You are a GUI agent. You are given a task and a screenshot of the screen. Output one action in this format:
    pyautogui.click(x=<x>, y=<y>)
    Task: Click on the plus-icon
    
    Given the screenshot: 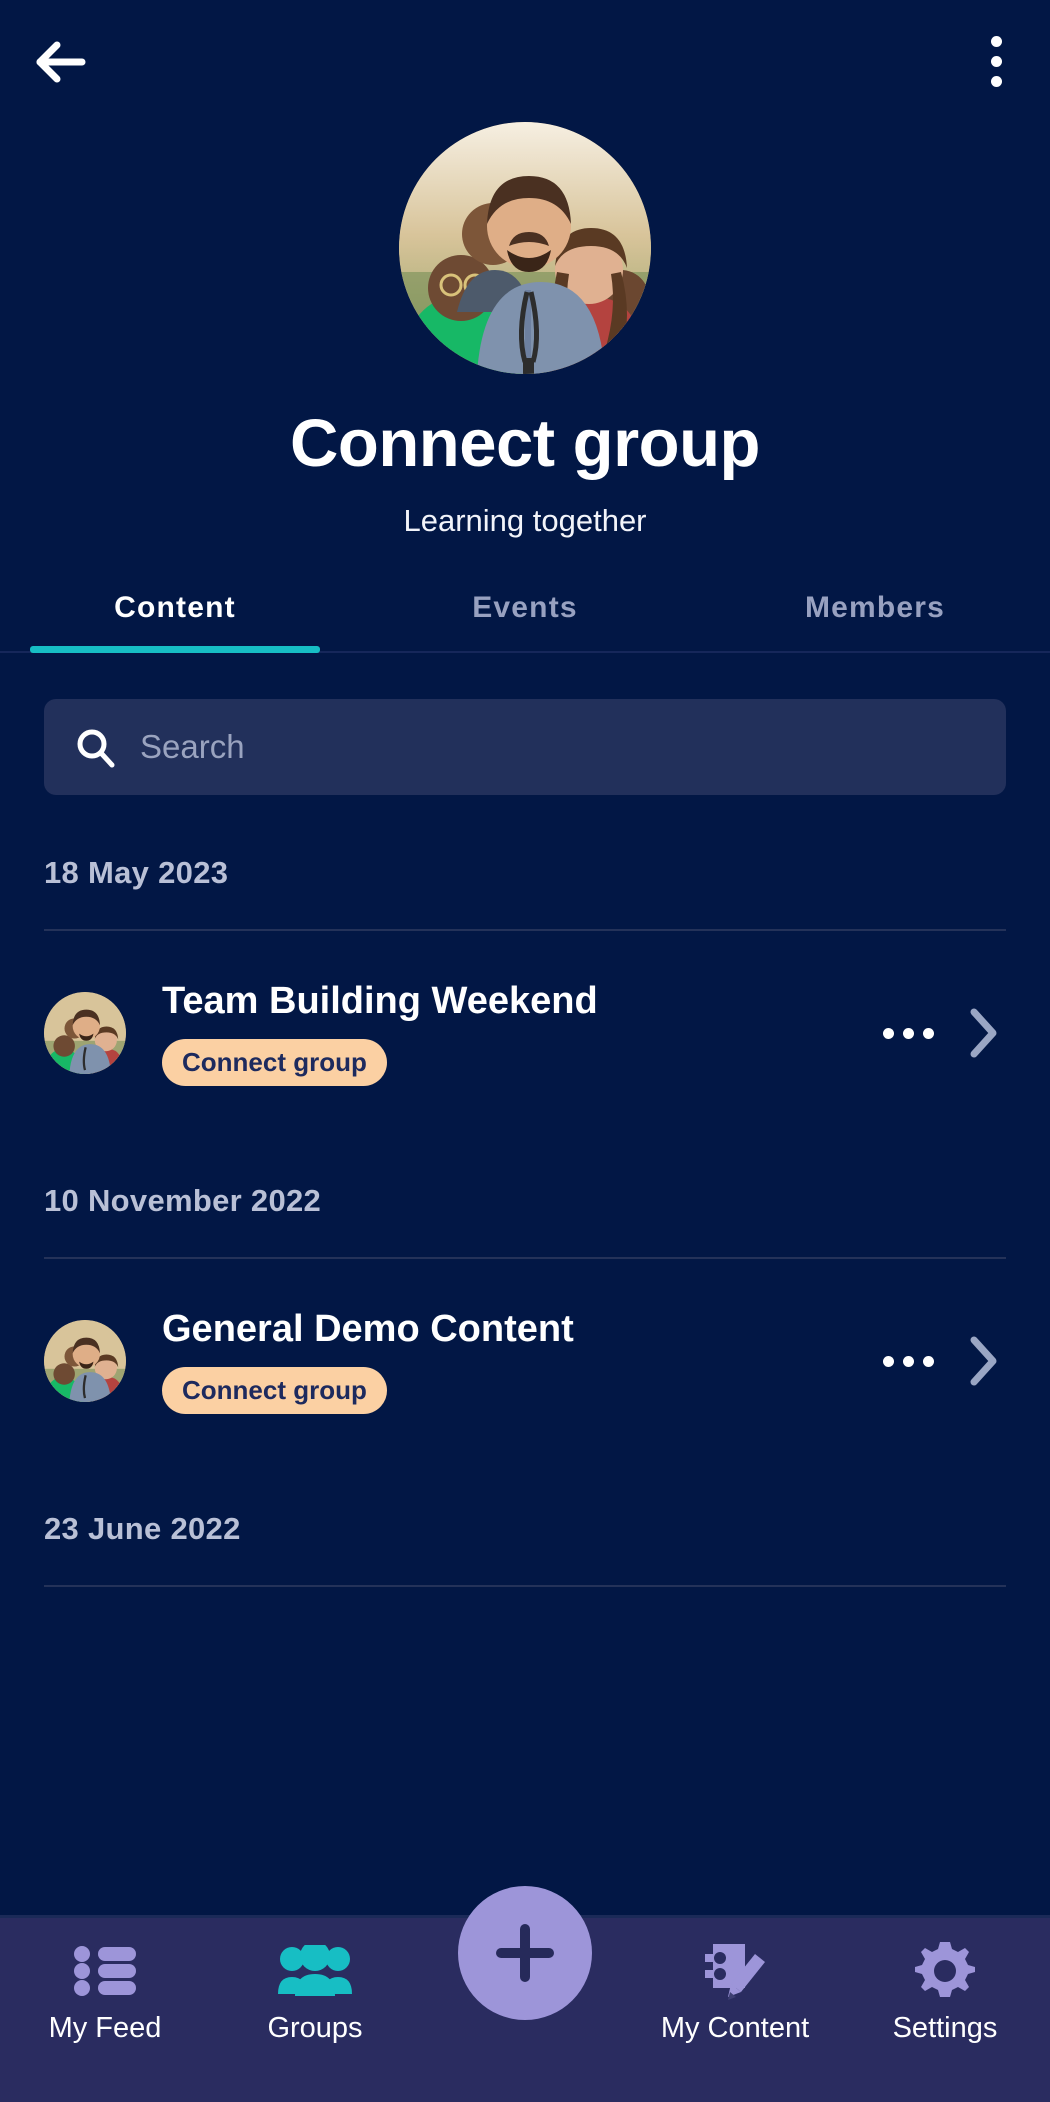 What is the action you would take?
    pyautogui.click(x=525, y=1953)
    